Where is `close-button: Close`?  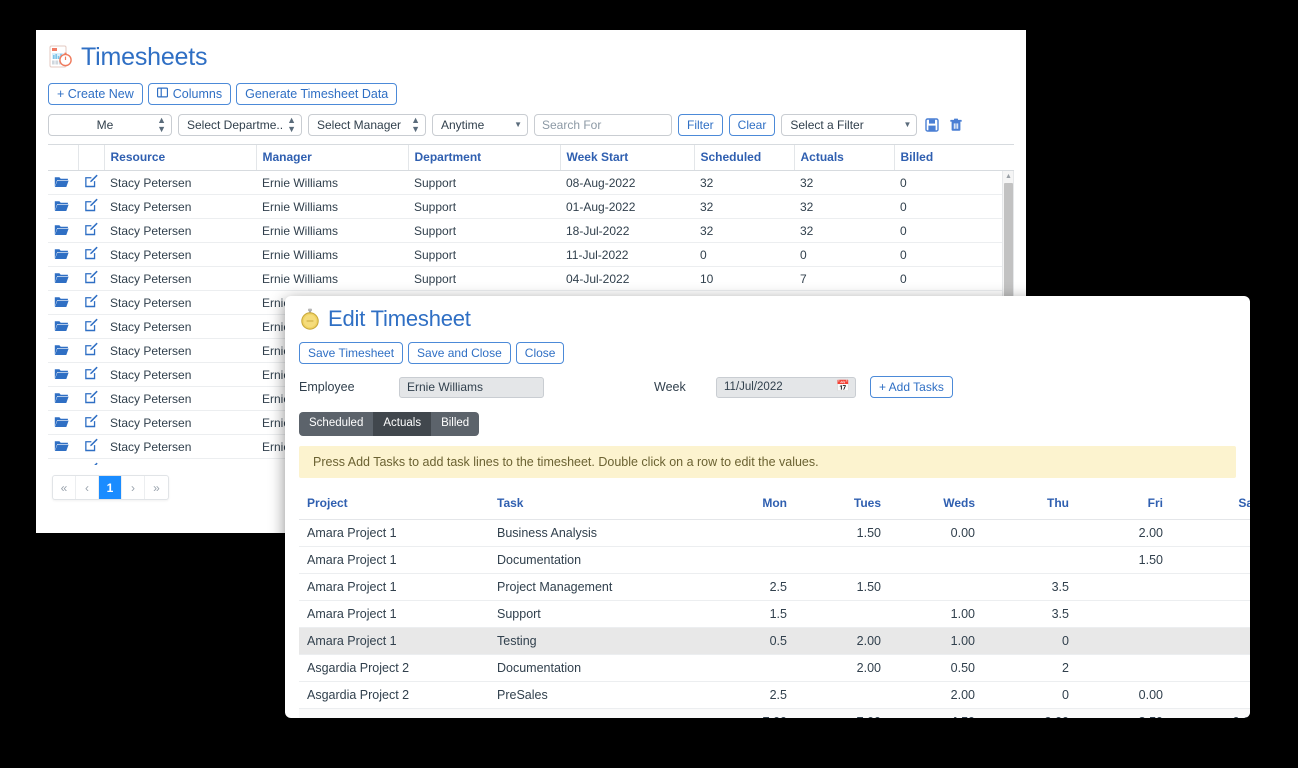 close-button: Close is located at coordinates (540, 353).